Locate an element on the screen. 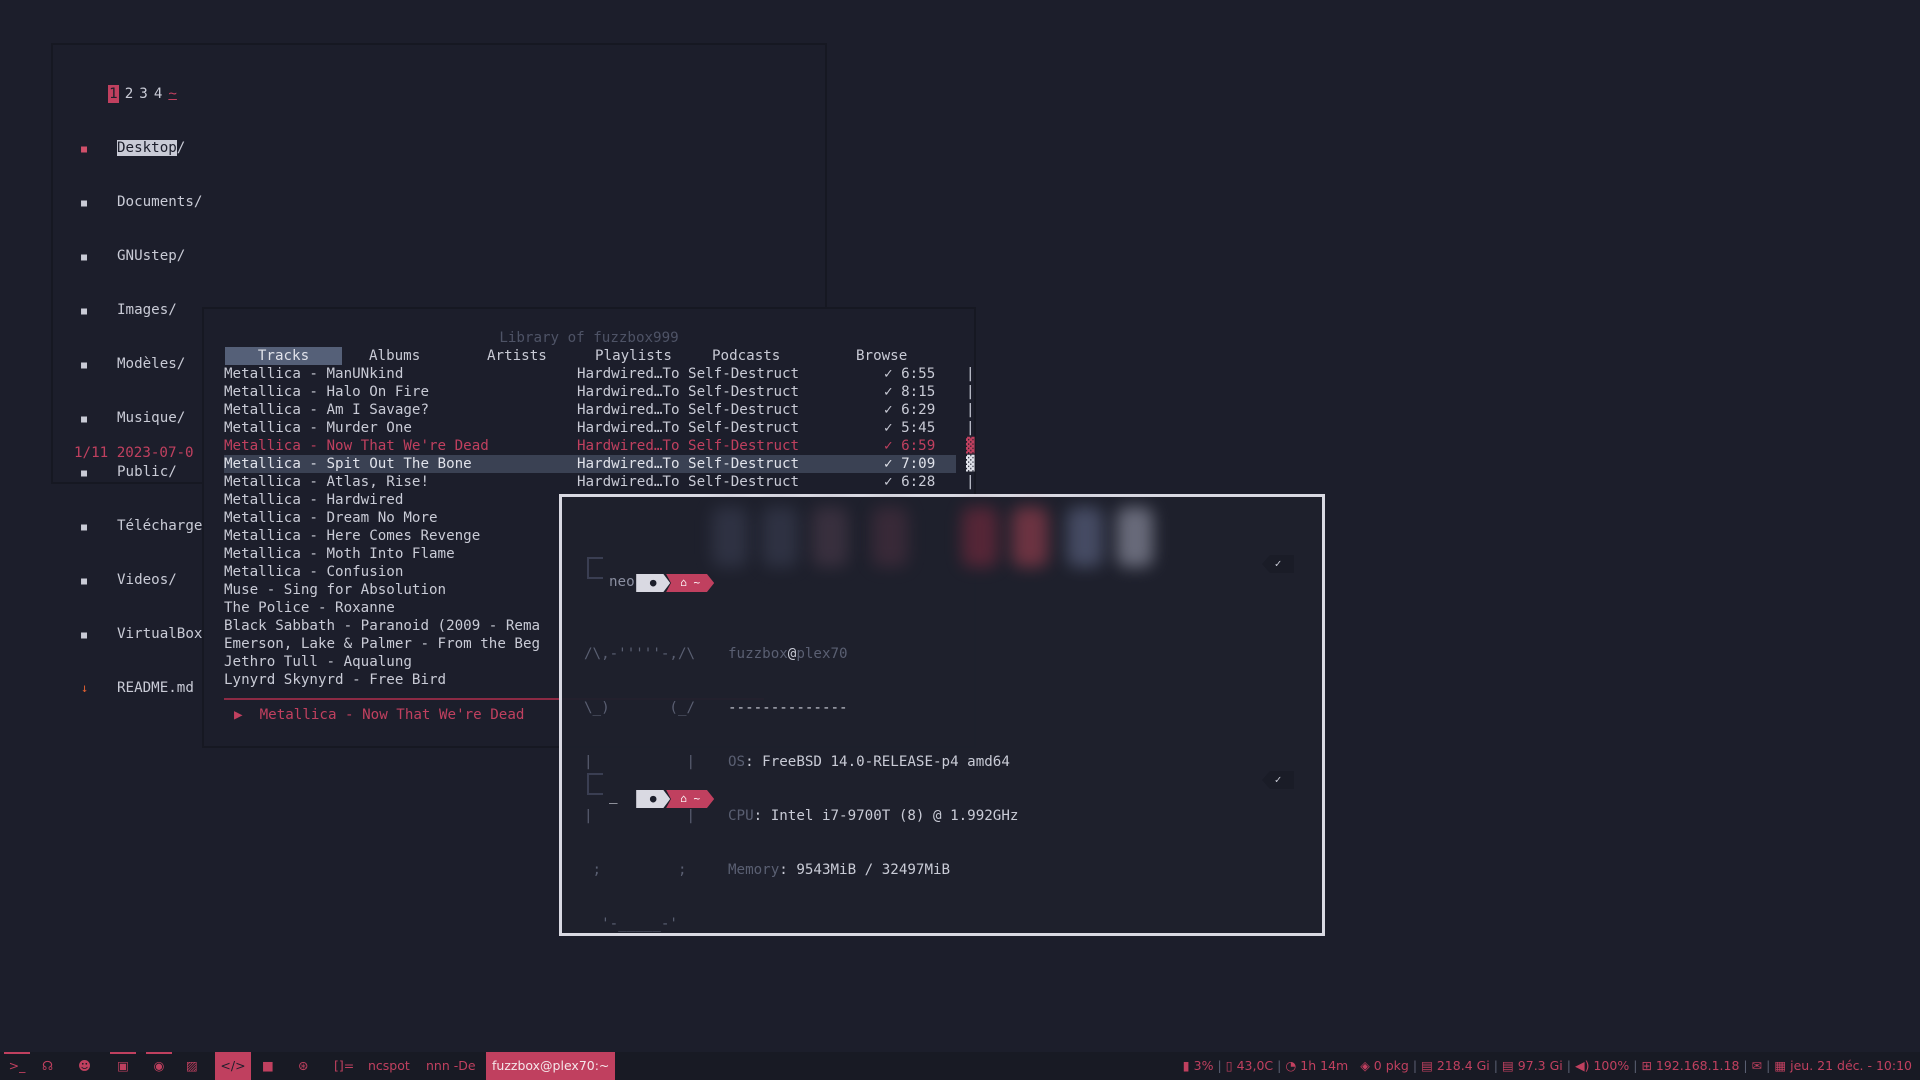  library-title: Library of fuzzbox999 is located at coordinates (589, 338).